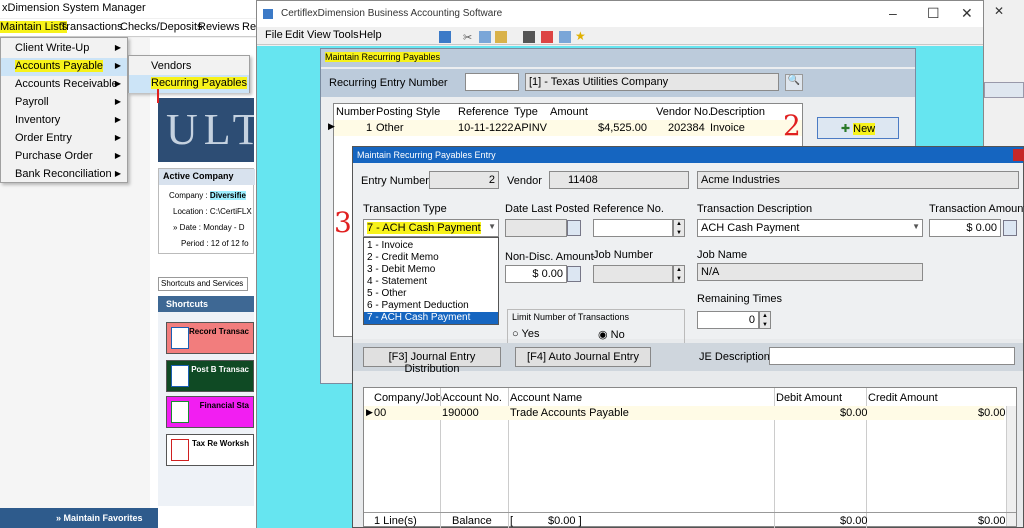 The width and height of the screenshot is (1024, 528). Describe the element at coordinates (64, 139) in the screenshot. I see `menu-item-order-entry: Order Entry ▶` at that location.